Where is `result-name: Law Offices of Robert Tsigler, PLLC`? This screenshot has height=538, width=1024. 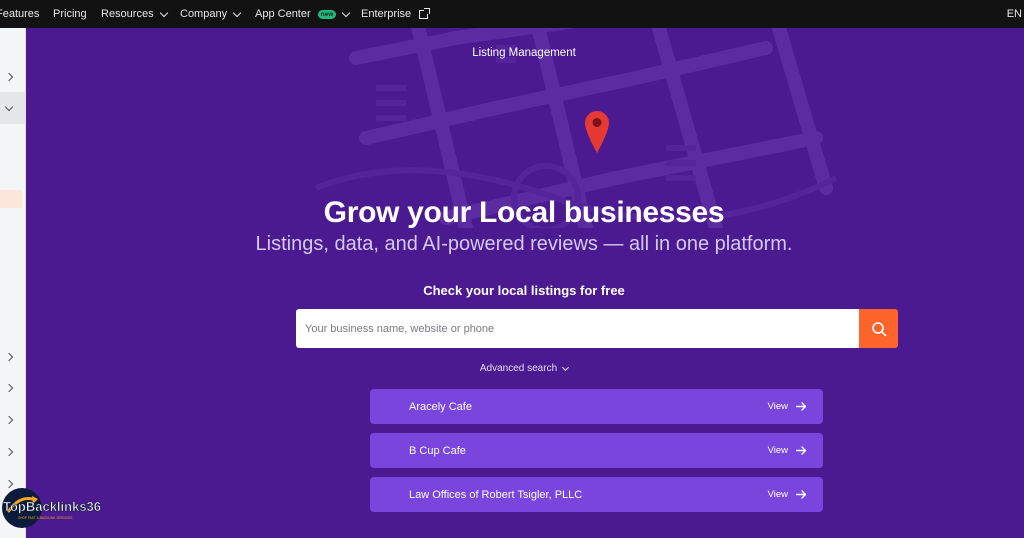
result-name: Law Offices of Robert Tsigler, PLLC is located at coordinates (496, 494).